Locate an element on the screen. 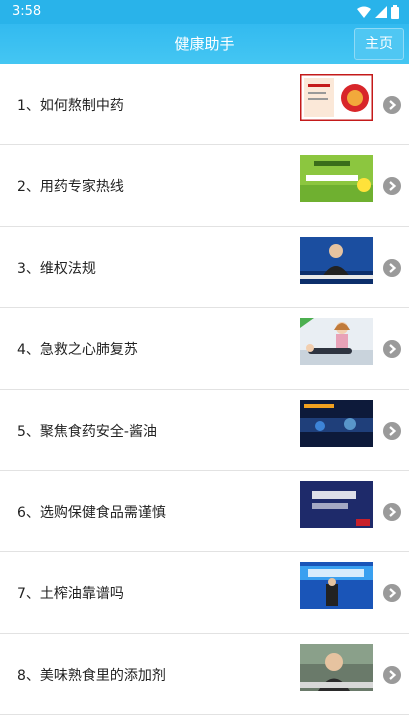 This screenshot has width=409, height=727. list-item: 5、聚焦食药安全-酱油 is located at coordinates (204, 430).